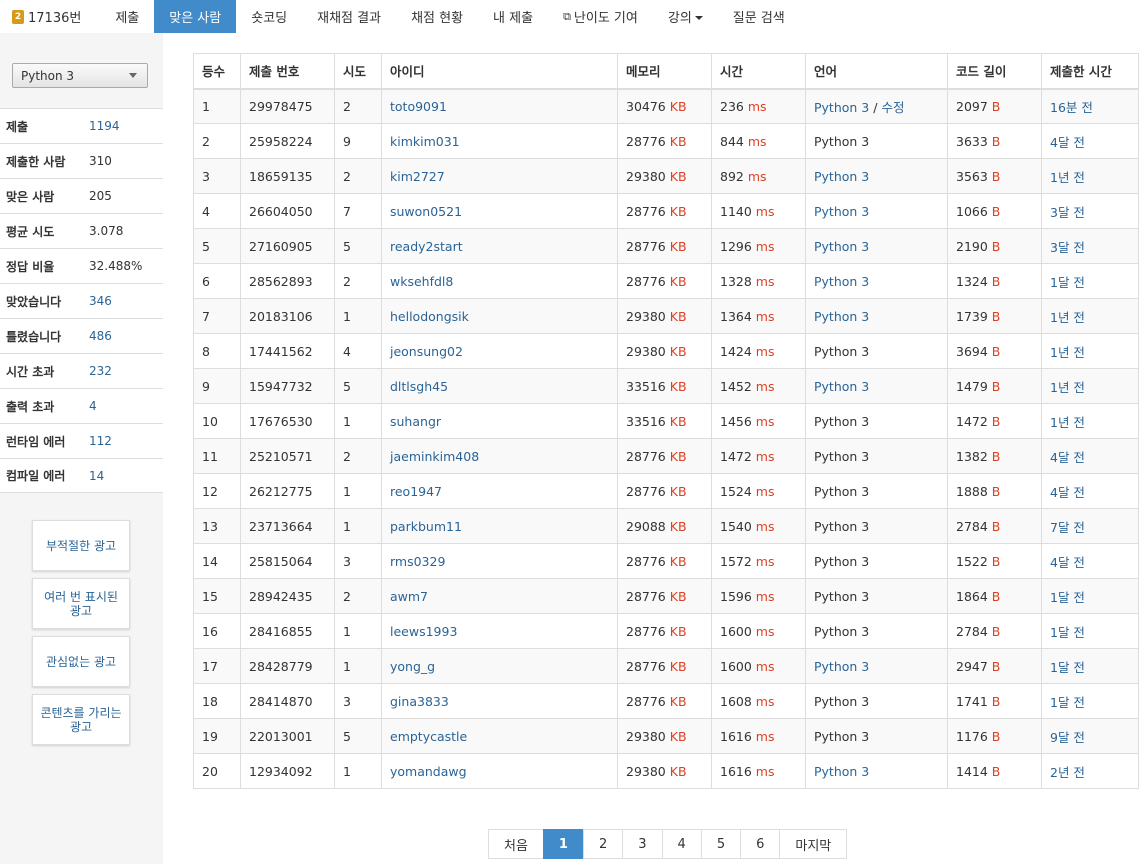  What do you see at coordinates (217, 71) in the screenshot?
I see `column-header-rank: 등수` at bounding box center [217, 71].